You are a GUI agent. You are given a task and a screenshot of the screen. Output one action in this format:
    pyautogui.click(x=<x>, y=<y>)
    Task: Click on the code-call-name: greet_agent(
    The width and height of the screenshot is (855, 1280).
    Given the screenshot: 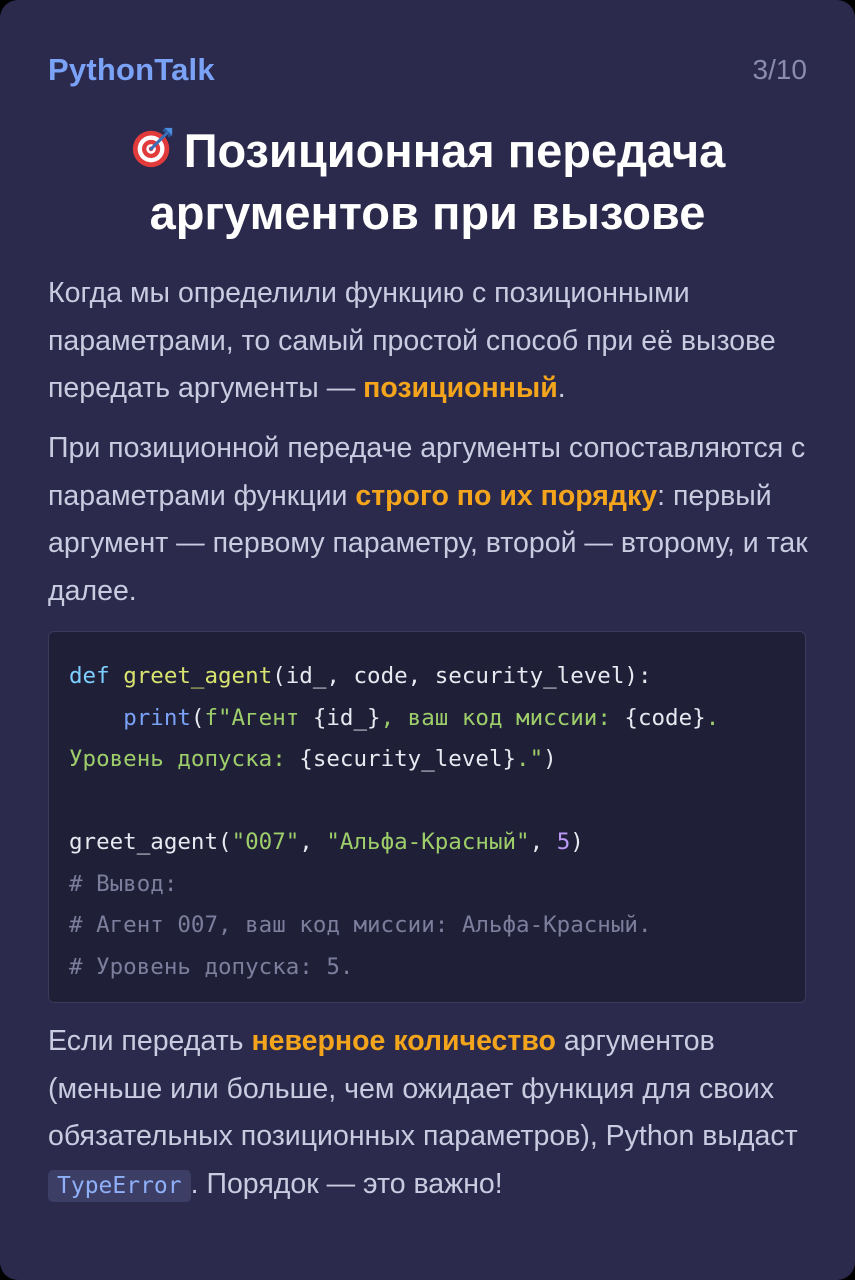 What is the action you would take?
    pyautogui.click(x=150, y=842)
    